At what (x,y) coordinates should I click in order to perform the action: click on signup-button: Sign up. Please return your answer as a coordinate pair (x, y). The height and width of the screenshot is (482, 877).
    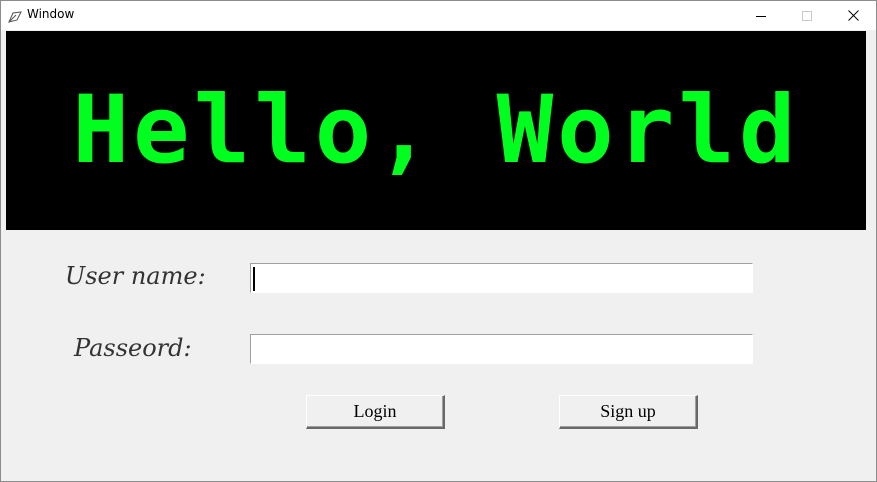
    Looking at the image, I should click on (628, 412).